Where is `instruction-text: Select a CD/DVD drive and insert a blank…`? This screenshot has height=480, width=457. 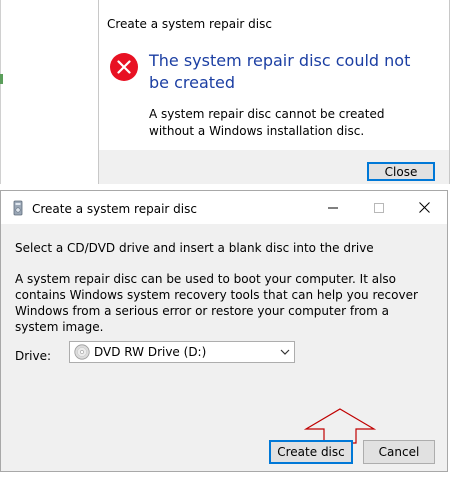 instruction-text: Select a CD/DVD drive and insert a blank… is located at coordinates (194, 248).